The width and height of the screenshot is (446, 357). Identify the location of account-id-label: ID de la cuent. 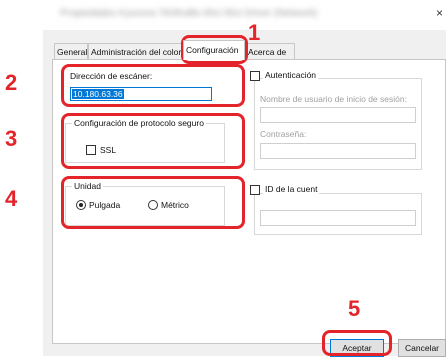
(291, 189).